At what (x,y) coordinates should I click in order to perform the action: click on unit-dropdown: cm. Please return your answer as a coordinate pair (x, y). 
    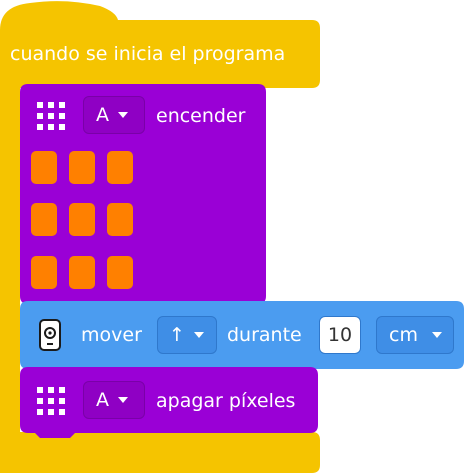
    Looking at the image, I should click on (415, 335).